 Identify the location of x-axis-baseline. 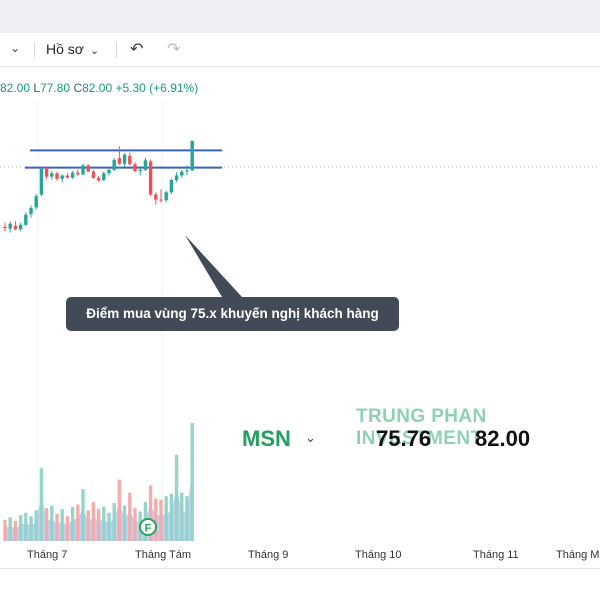
(300, 568).